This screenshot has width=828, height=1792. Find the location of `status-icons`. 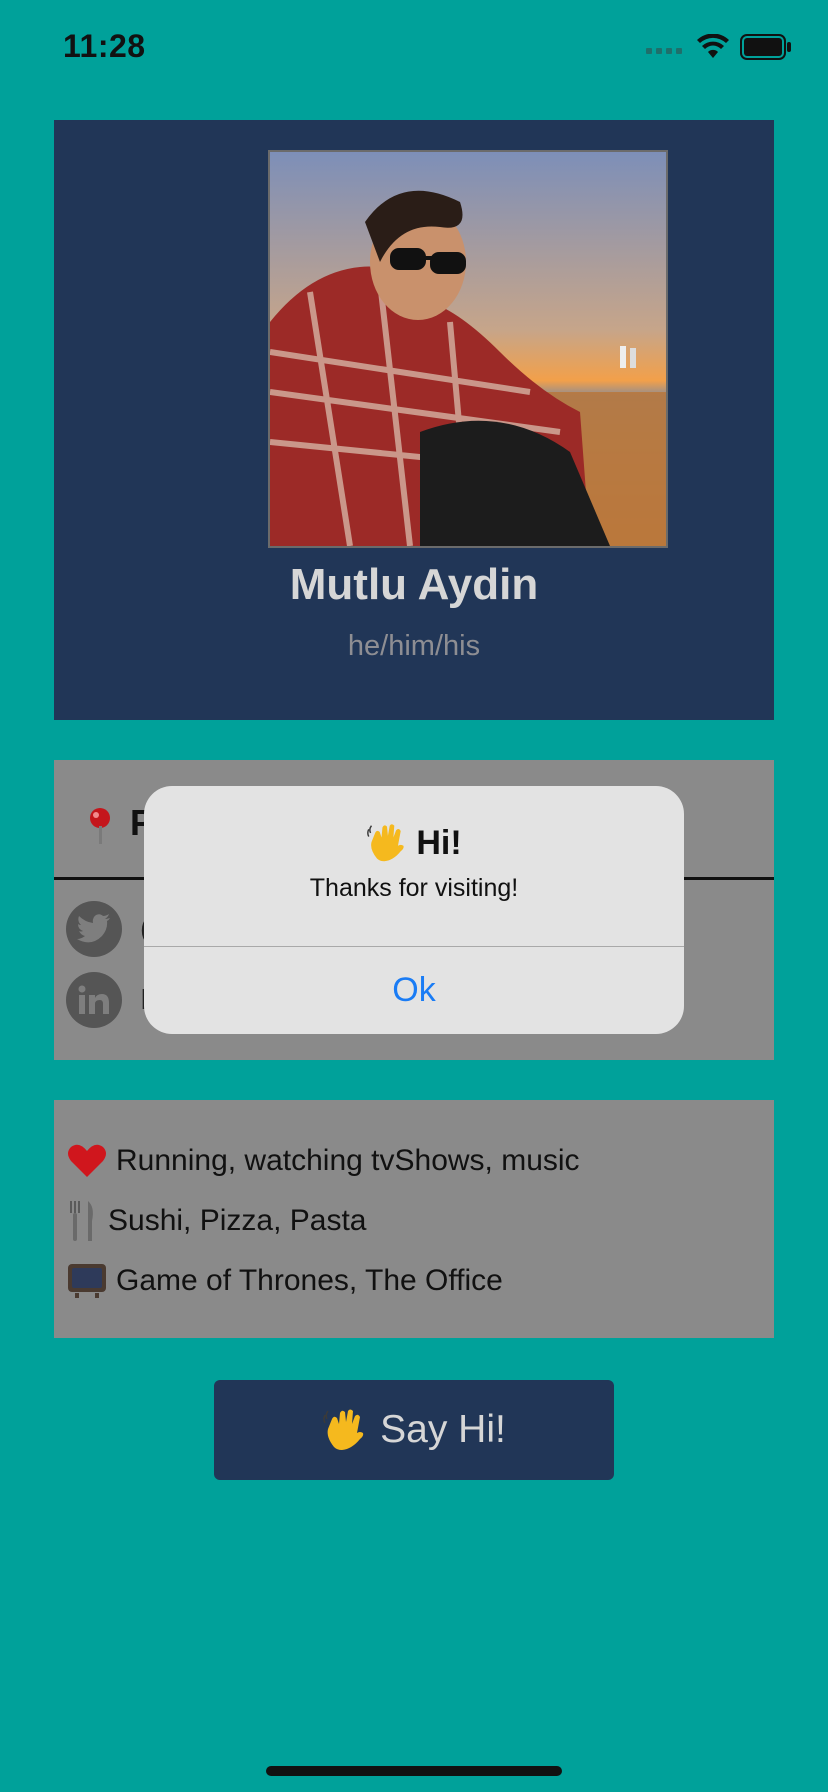

status-icons is located at coordinates (719, 47).